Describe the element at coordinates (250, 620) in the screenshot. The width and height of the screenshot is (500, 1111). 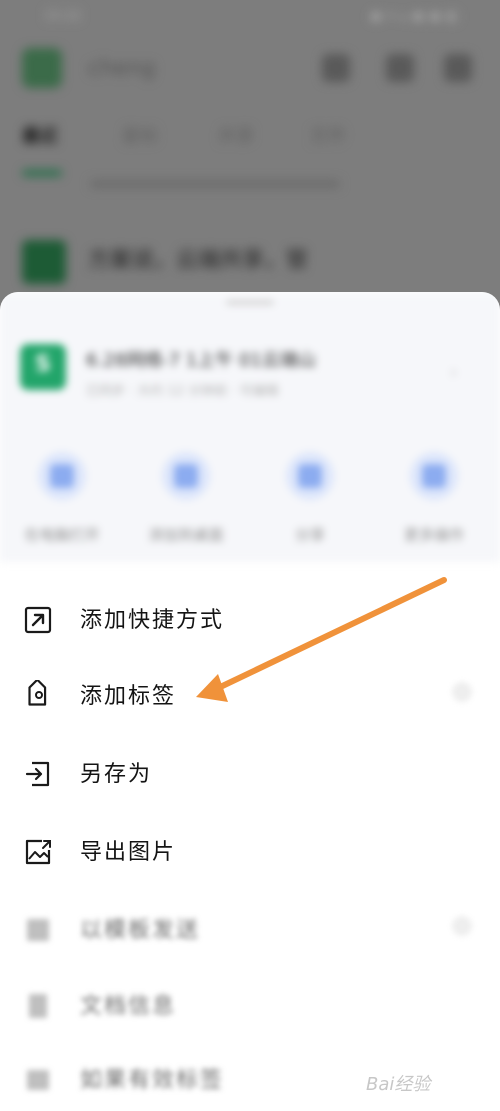
I see `menu-item-add-shortcut: 添加快捷方式` at that location.